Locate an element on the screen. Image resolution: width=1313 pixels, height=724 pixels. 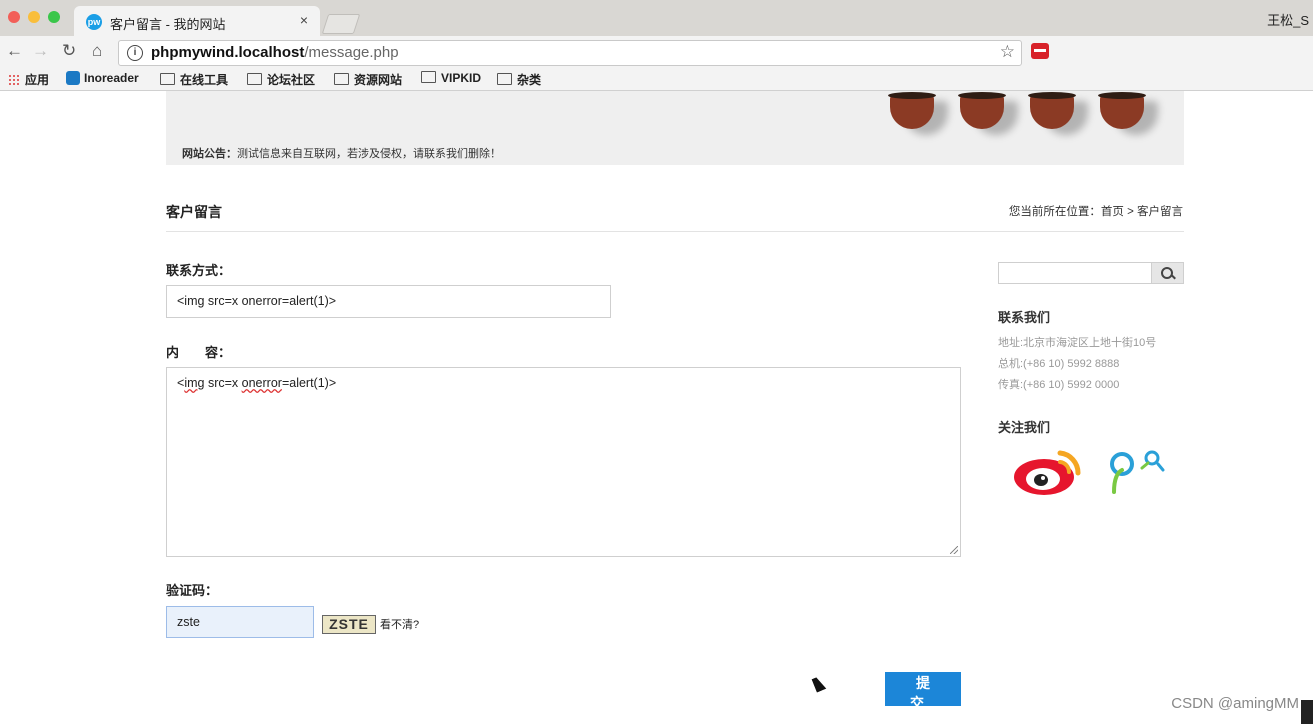
bookmark-folder-tools: 在线工具 is located at coordinates (194, 79).